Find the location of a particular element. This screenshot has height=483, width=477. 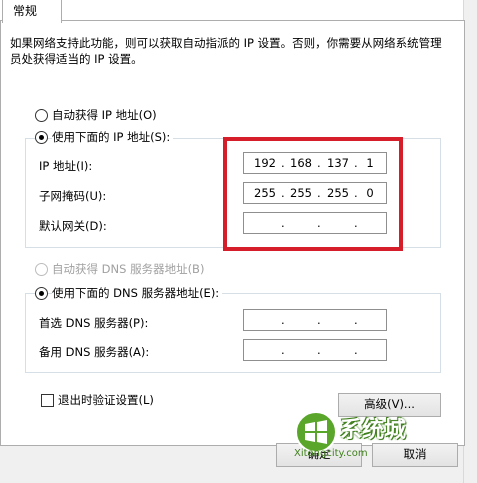

subnet-mask-label: 子网掩码(U): is located at coordinates (73, 196).